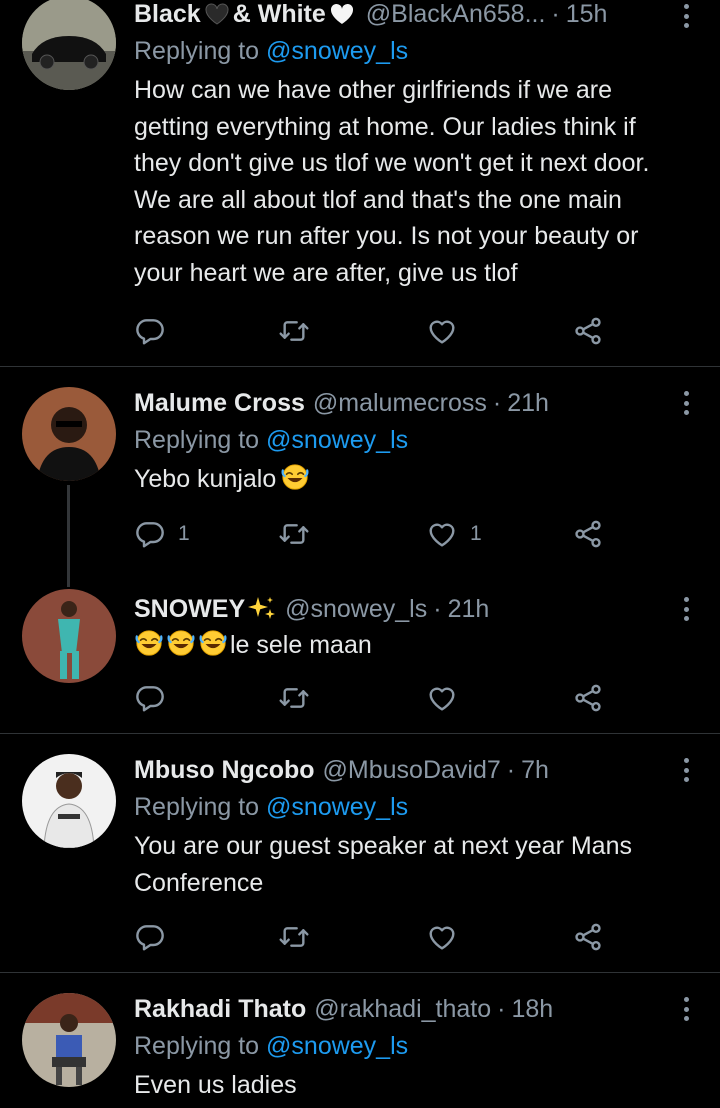 The height and width of the screenshot is (1108, 720). What do you see at coordinates (184, 533) in the screenshot?
I see `reply-count: 1` at bounding box center [184, 533].